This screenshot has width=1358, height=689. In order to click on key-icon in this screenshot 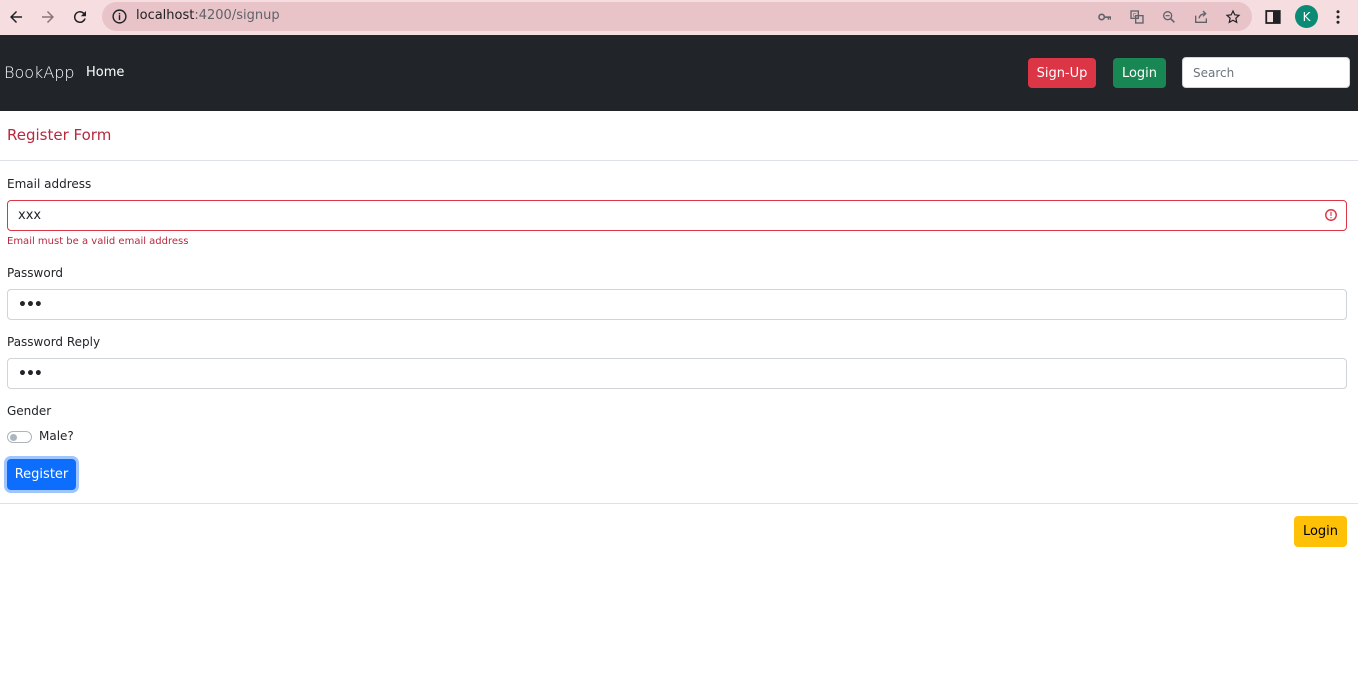, I will do `click(1104, 17)`.